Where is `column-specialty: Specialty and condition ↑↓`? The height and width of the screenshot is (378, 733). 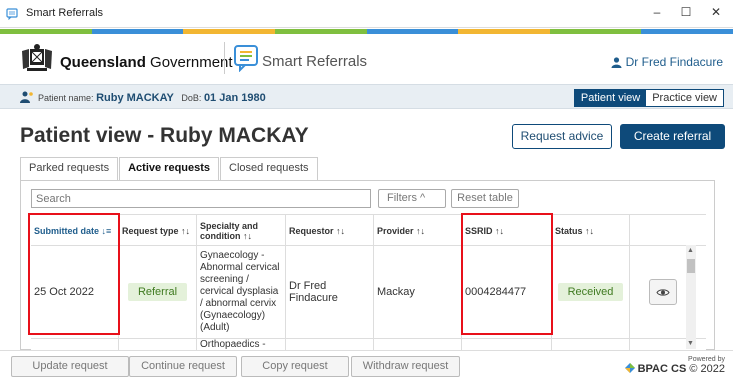
column-specialty: Specialty and condition ↑↓ is located at coordinates (241, 231).